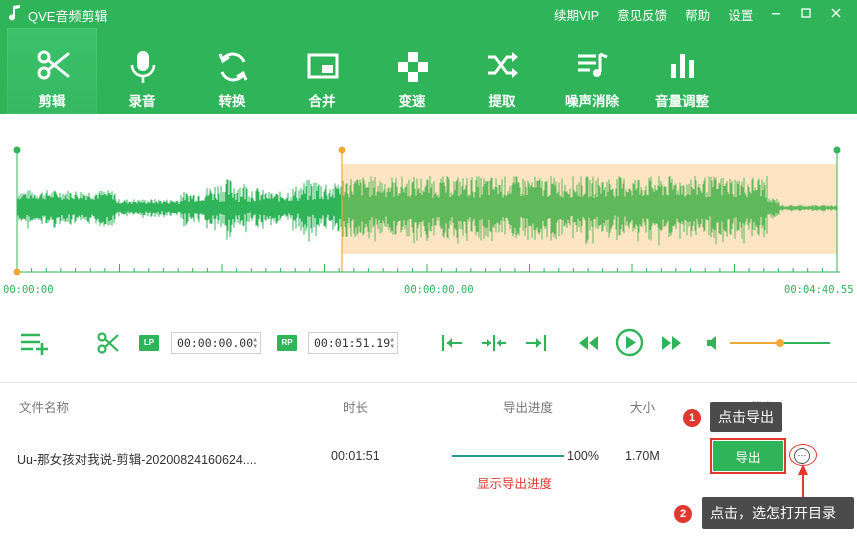  I want to click on time-cursor-label: 00:00:00.00, so click(439, 290).